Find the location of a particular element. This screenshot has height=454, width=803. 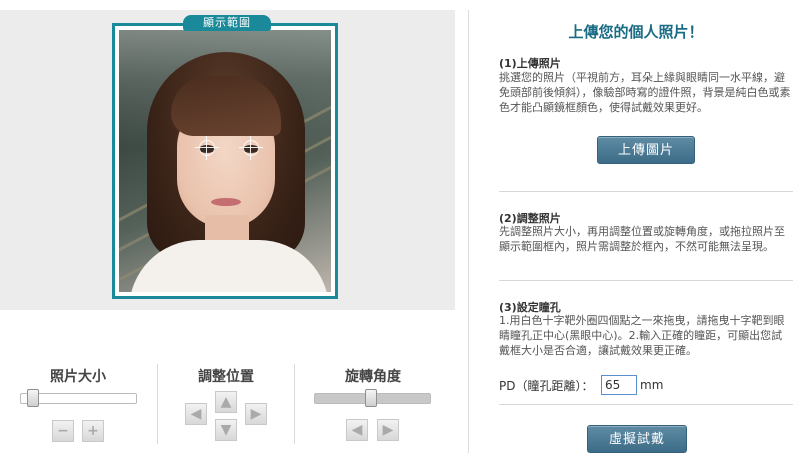

rotate-slider-thumb is located at coordinates (371, 398).